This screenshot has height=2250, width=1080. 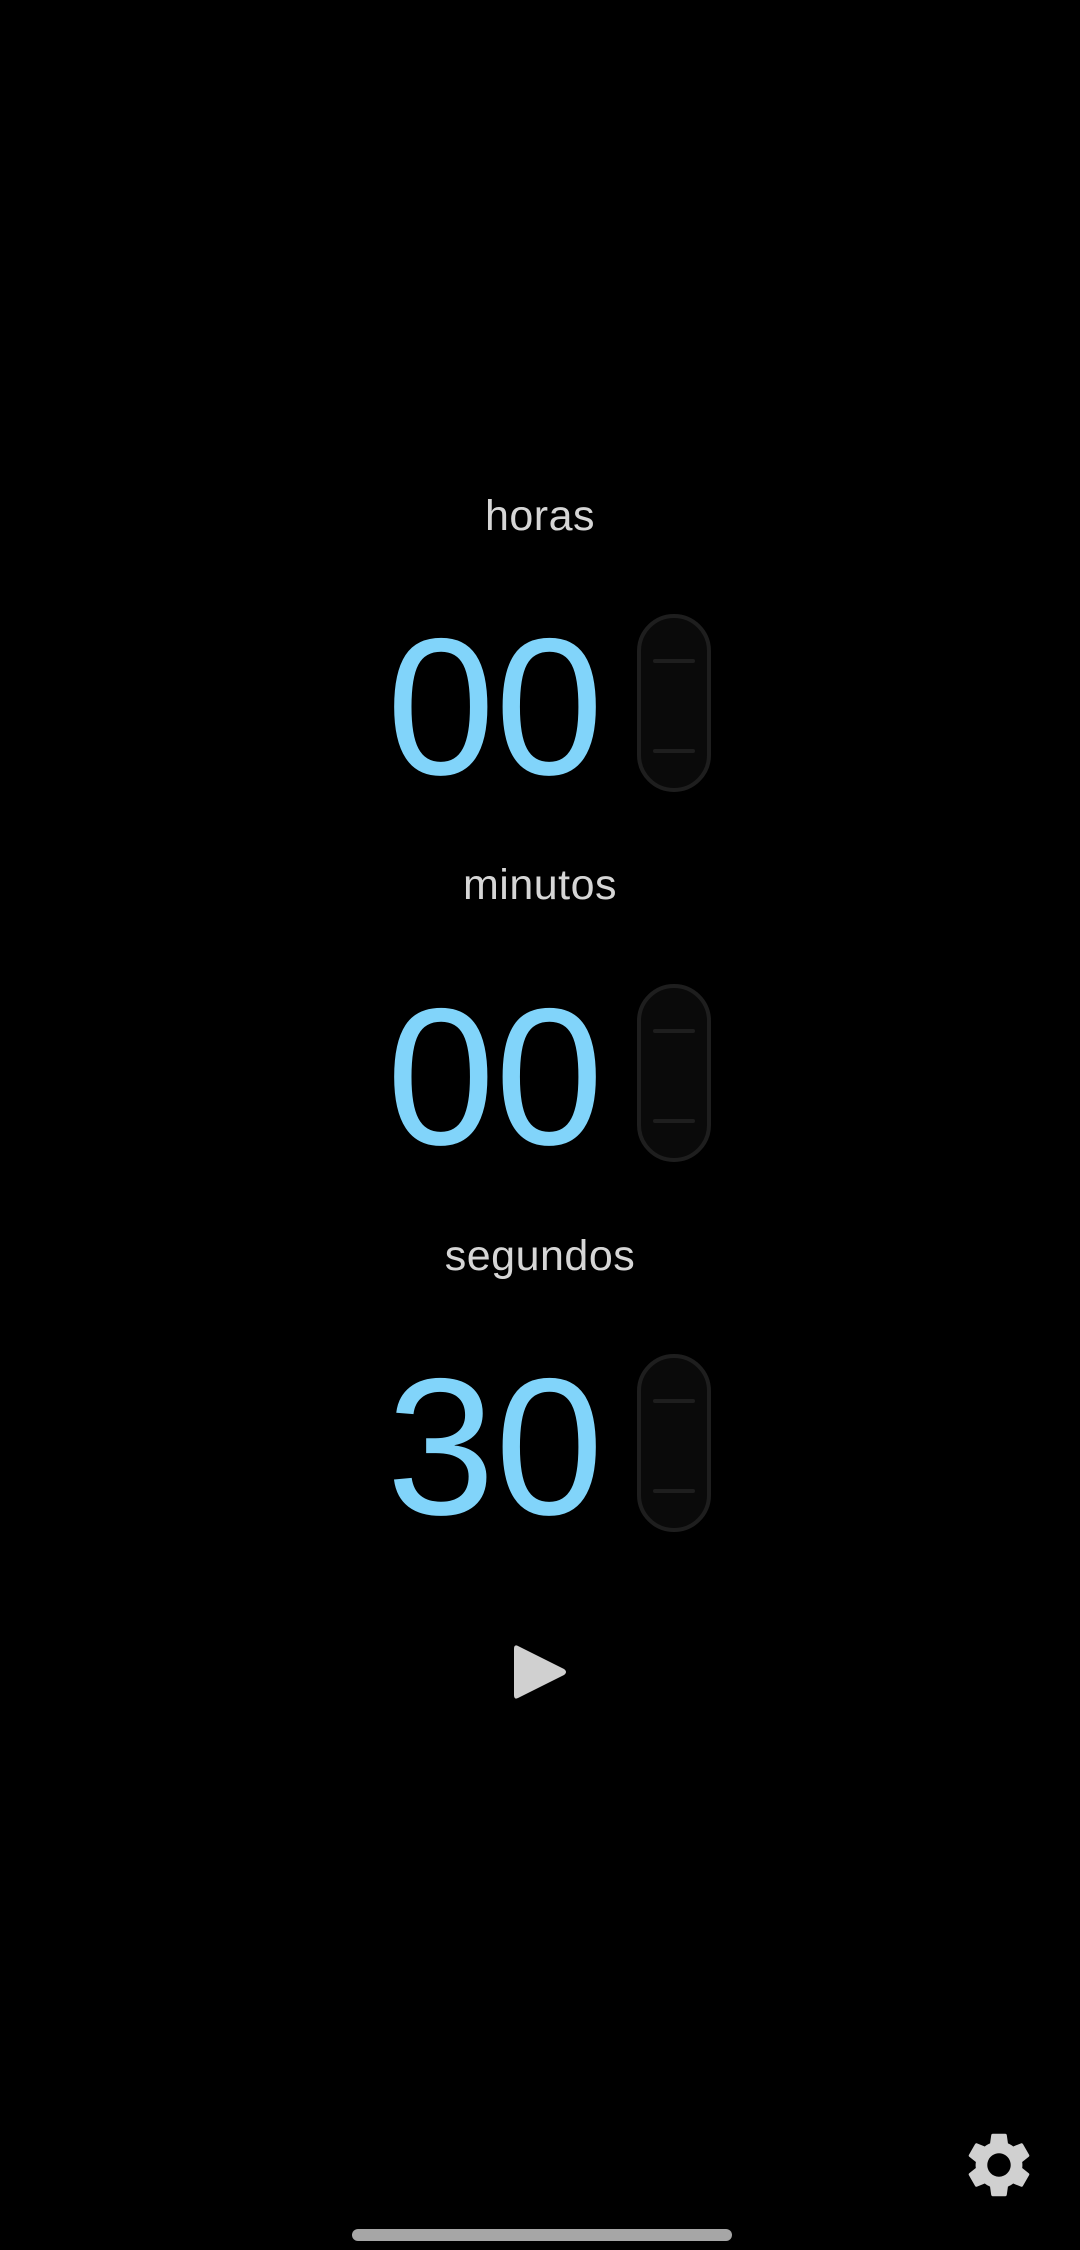 What do you see at coordinates (674, 1443) in the screenshot?
I see `seconds-scroll-handle` at bounding box center [674, 1443].